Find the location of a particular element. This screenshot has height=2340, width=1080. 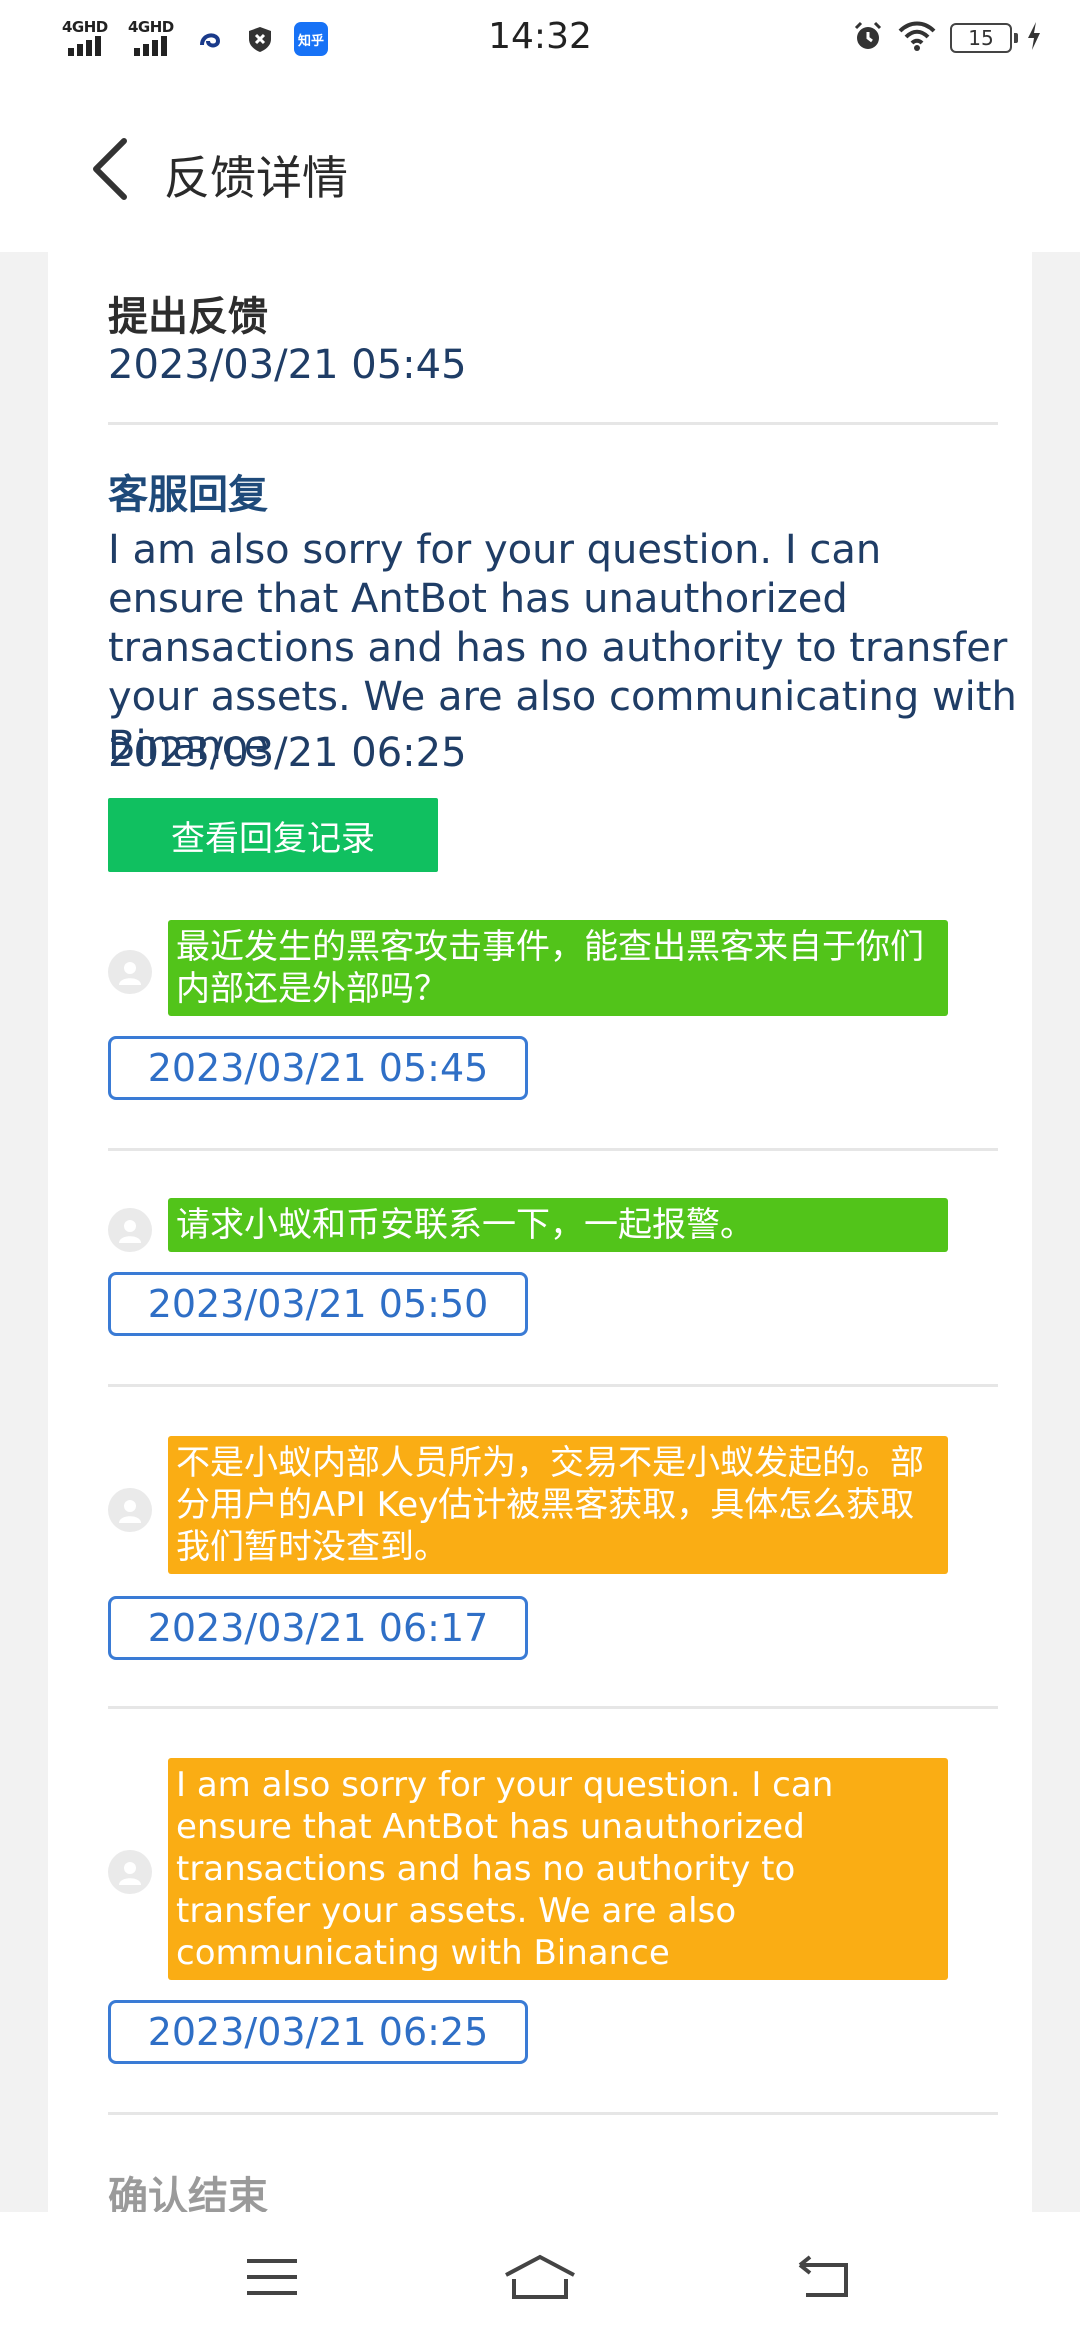

message-time: 2023/03/21 06:17 is located at coordinates (318, 1628).